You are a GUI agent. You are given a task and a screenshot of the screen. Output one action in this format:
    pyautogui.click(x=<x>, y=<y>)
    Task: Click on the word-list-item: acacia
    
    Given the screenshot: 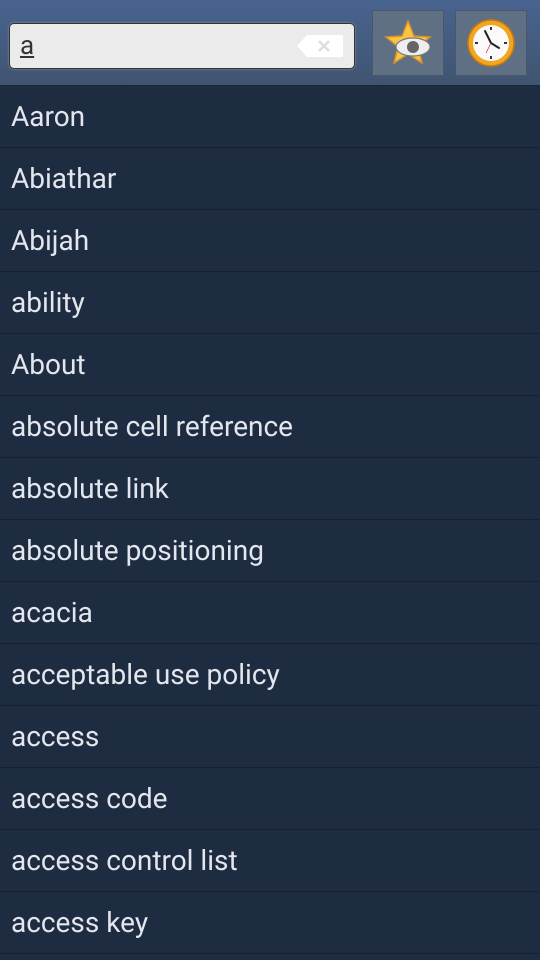 What is the action you would take?
    pyautogui.click(x=270, y=613)
    